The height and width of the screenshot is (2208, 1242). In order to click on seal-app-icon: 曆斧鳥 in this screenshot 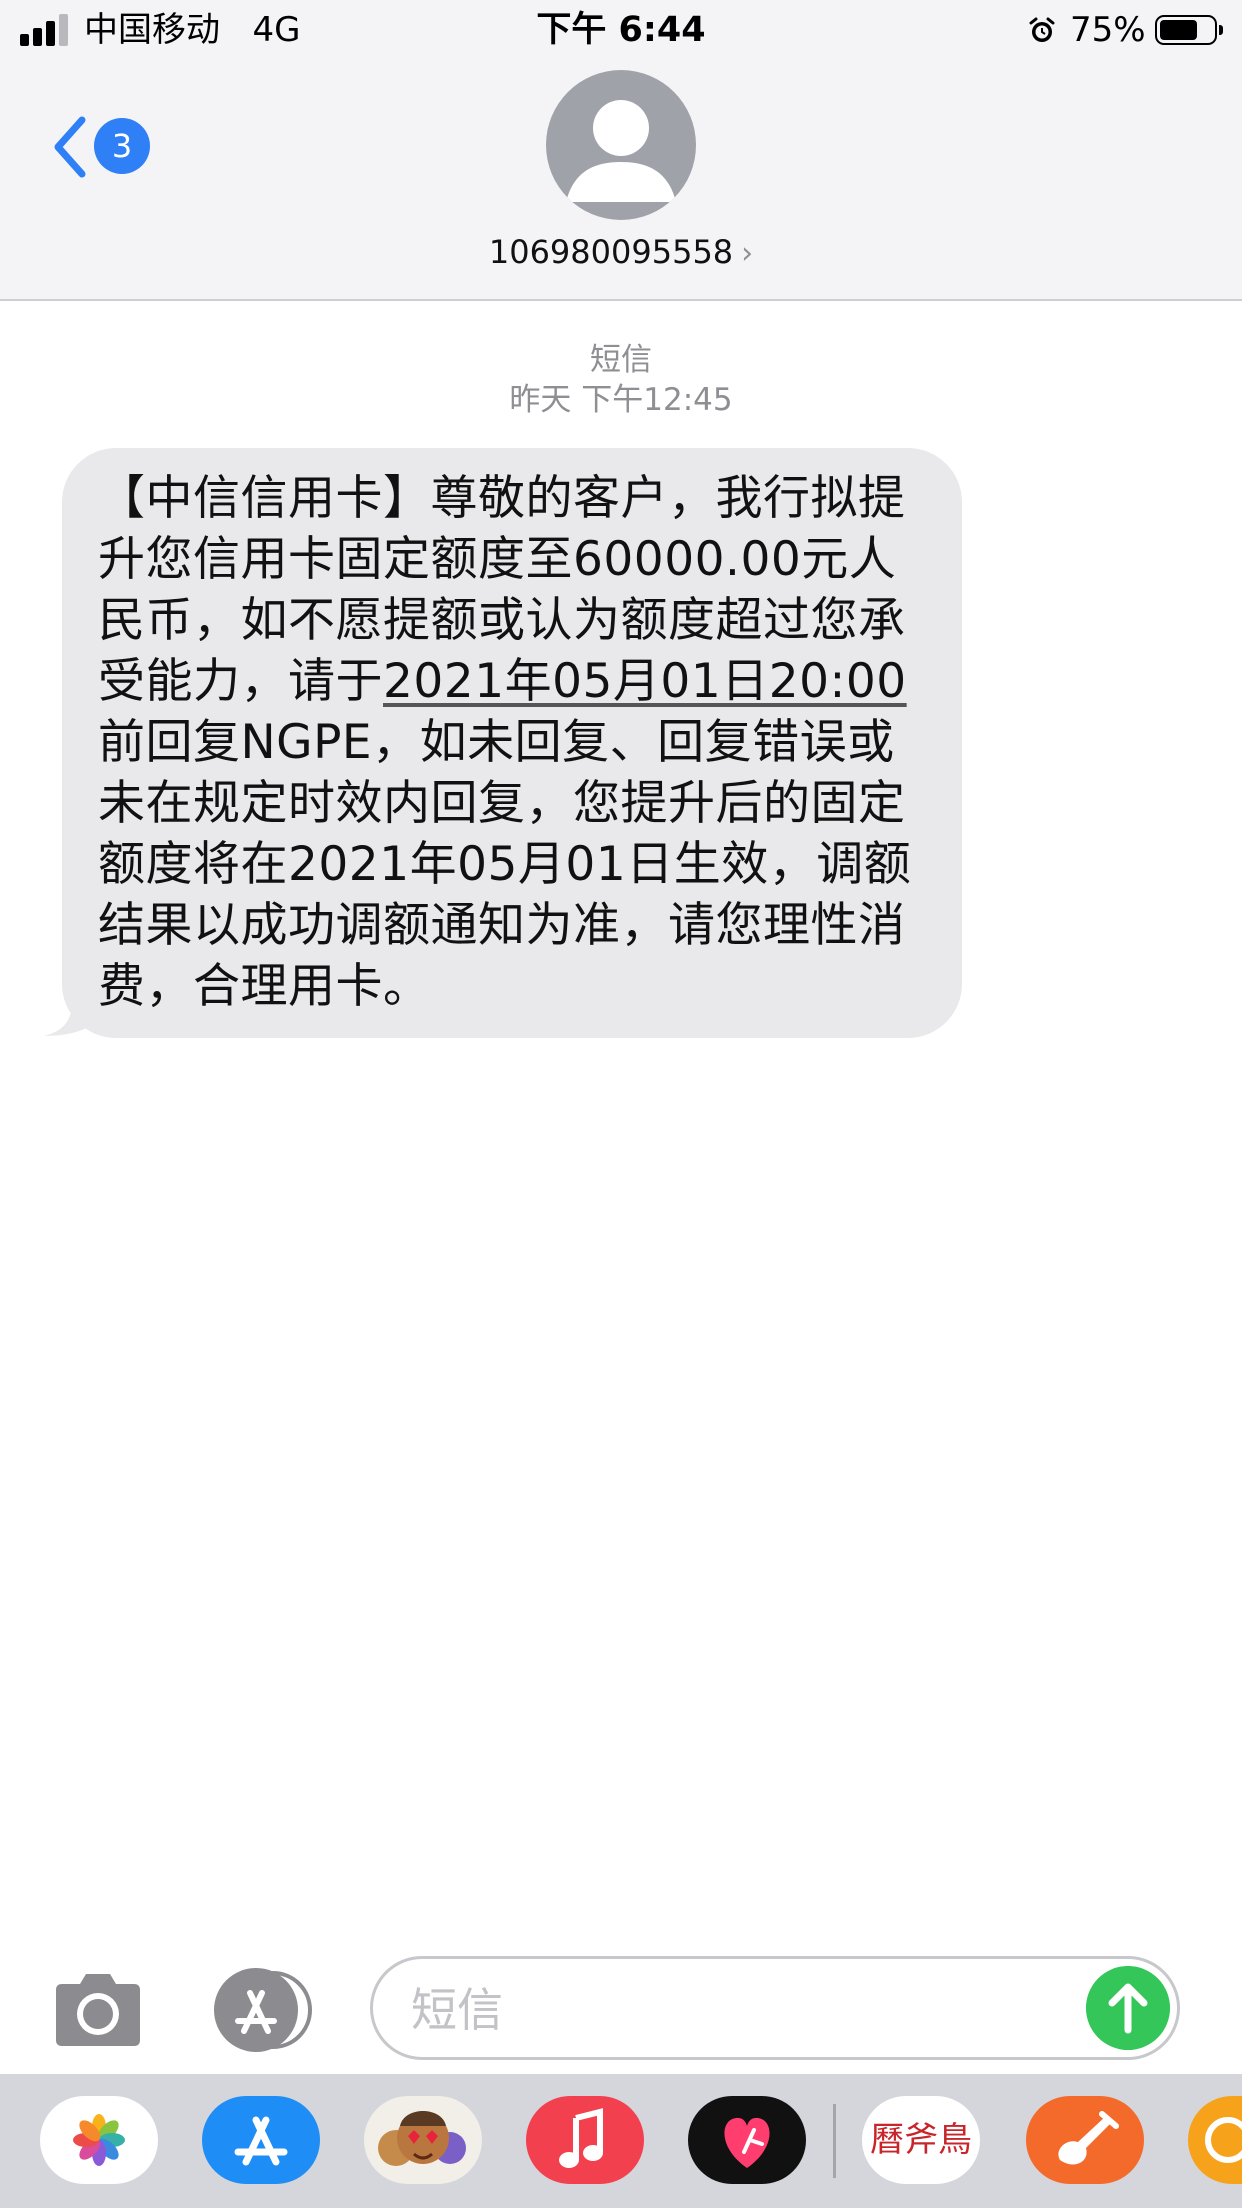, I will do `click(921, 2140)`.